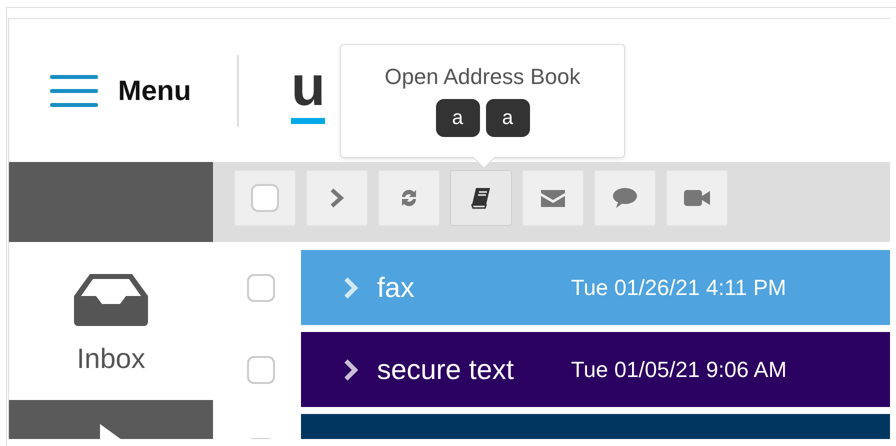  What do you see at coordinates (265, 198) in the screenshot?
I see `checkbox-icon` at bounding box center [265, 198].